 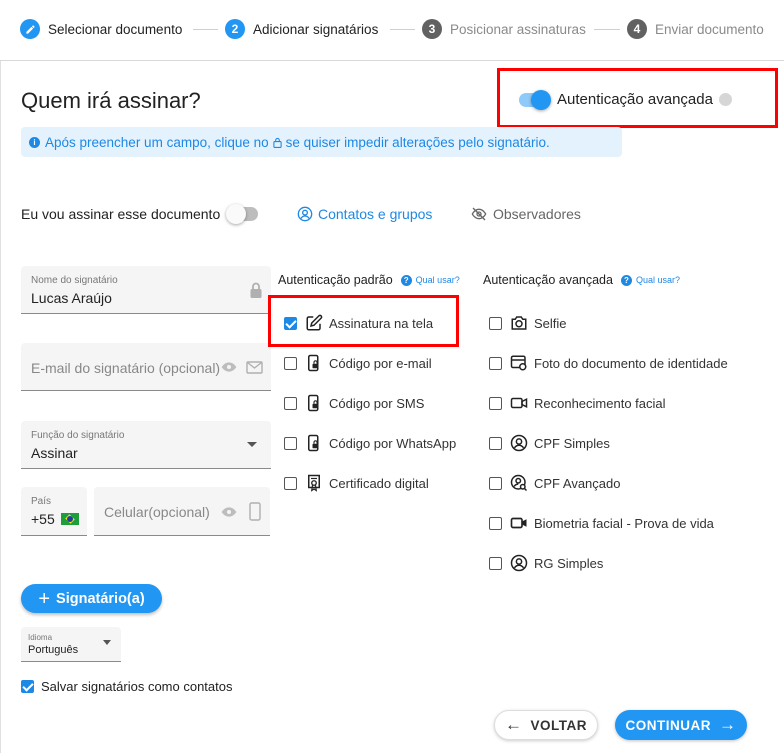 What do you see at coordinates (624, 523) in the screenshot?
I see `option-label: Biometria facial - Prova de vida` at bounding box center [624, 523].